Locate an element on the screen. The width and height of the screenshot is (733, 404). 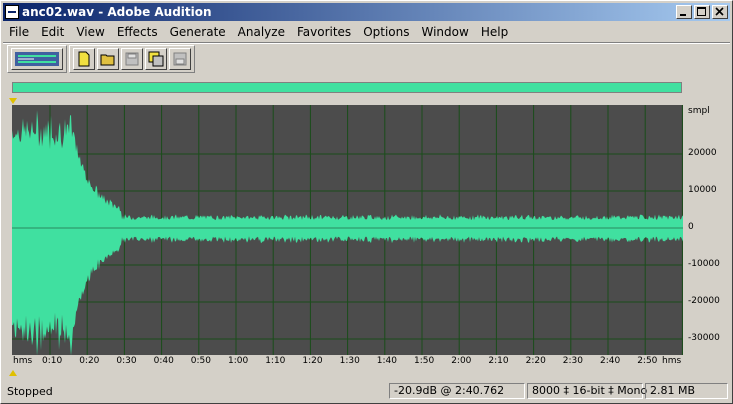
toolbar-group-file is located at coordinates (132, 59).